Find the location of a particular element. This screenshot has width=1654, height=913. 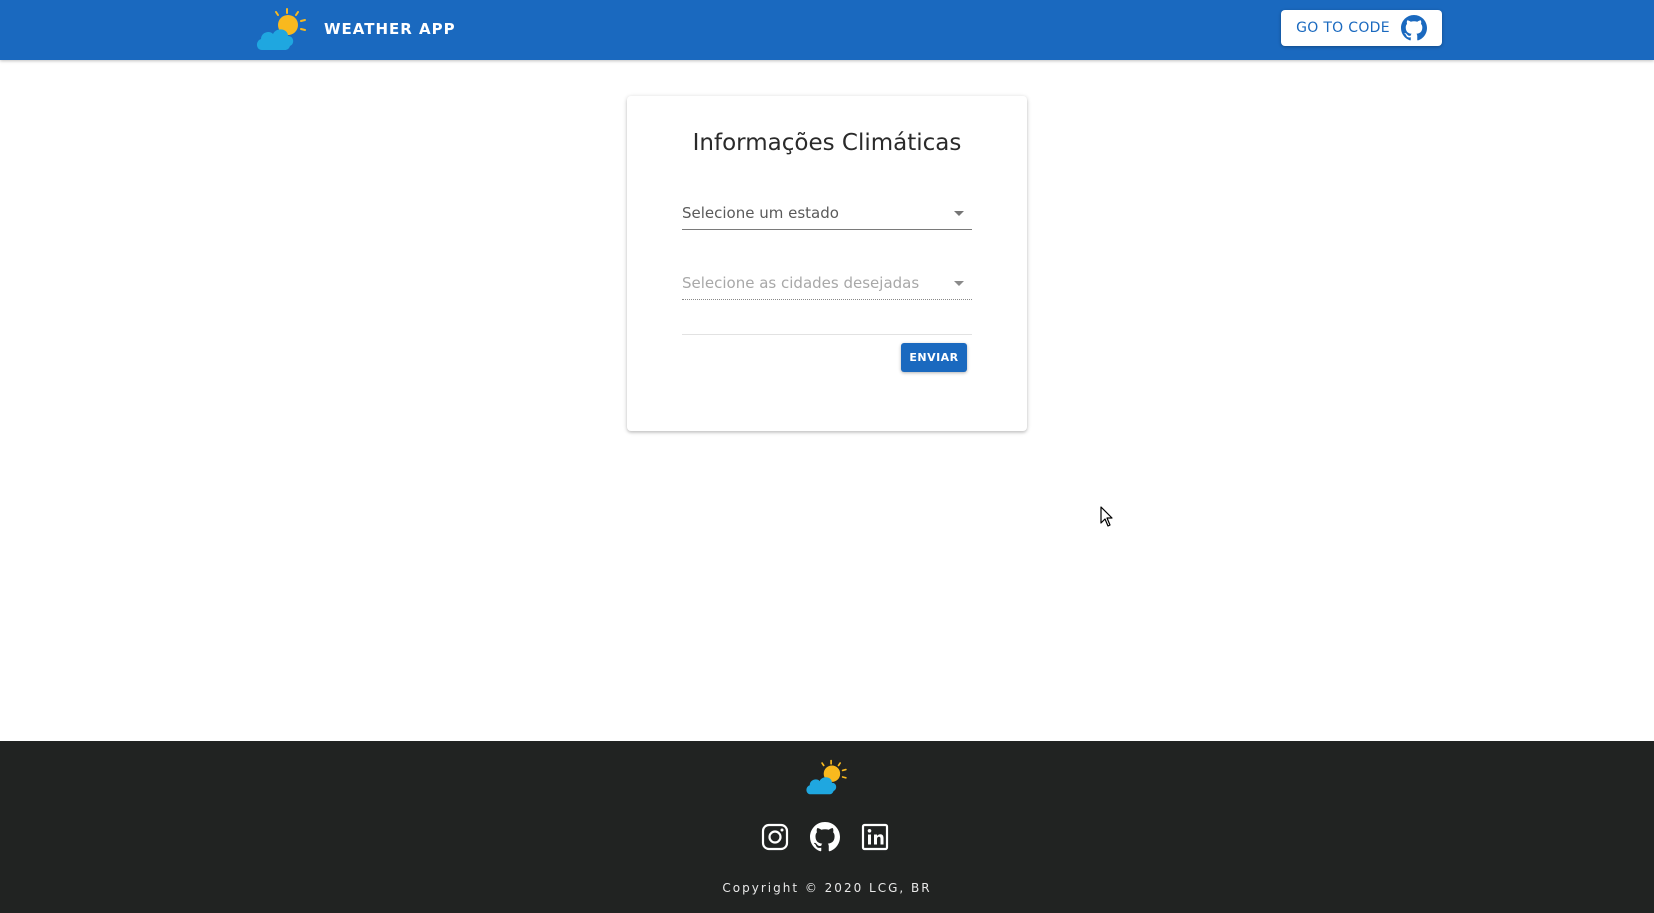

cities-select-placeholder: Selecione as cidades desejadas is located at coordinates (801, 283).